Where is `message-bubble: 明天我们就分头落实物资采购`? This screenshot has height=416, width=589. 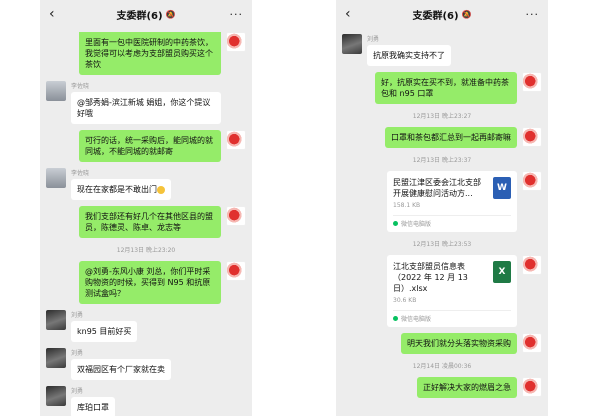 message-bubble: 明天我们就分头落实物资采购 is located at coordinates (459, 343).